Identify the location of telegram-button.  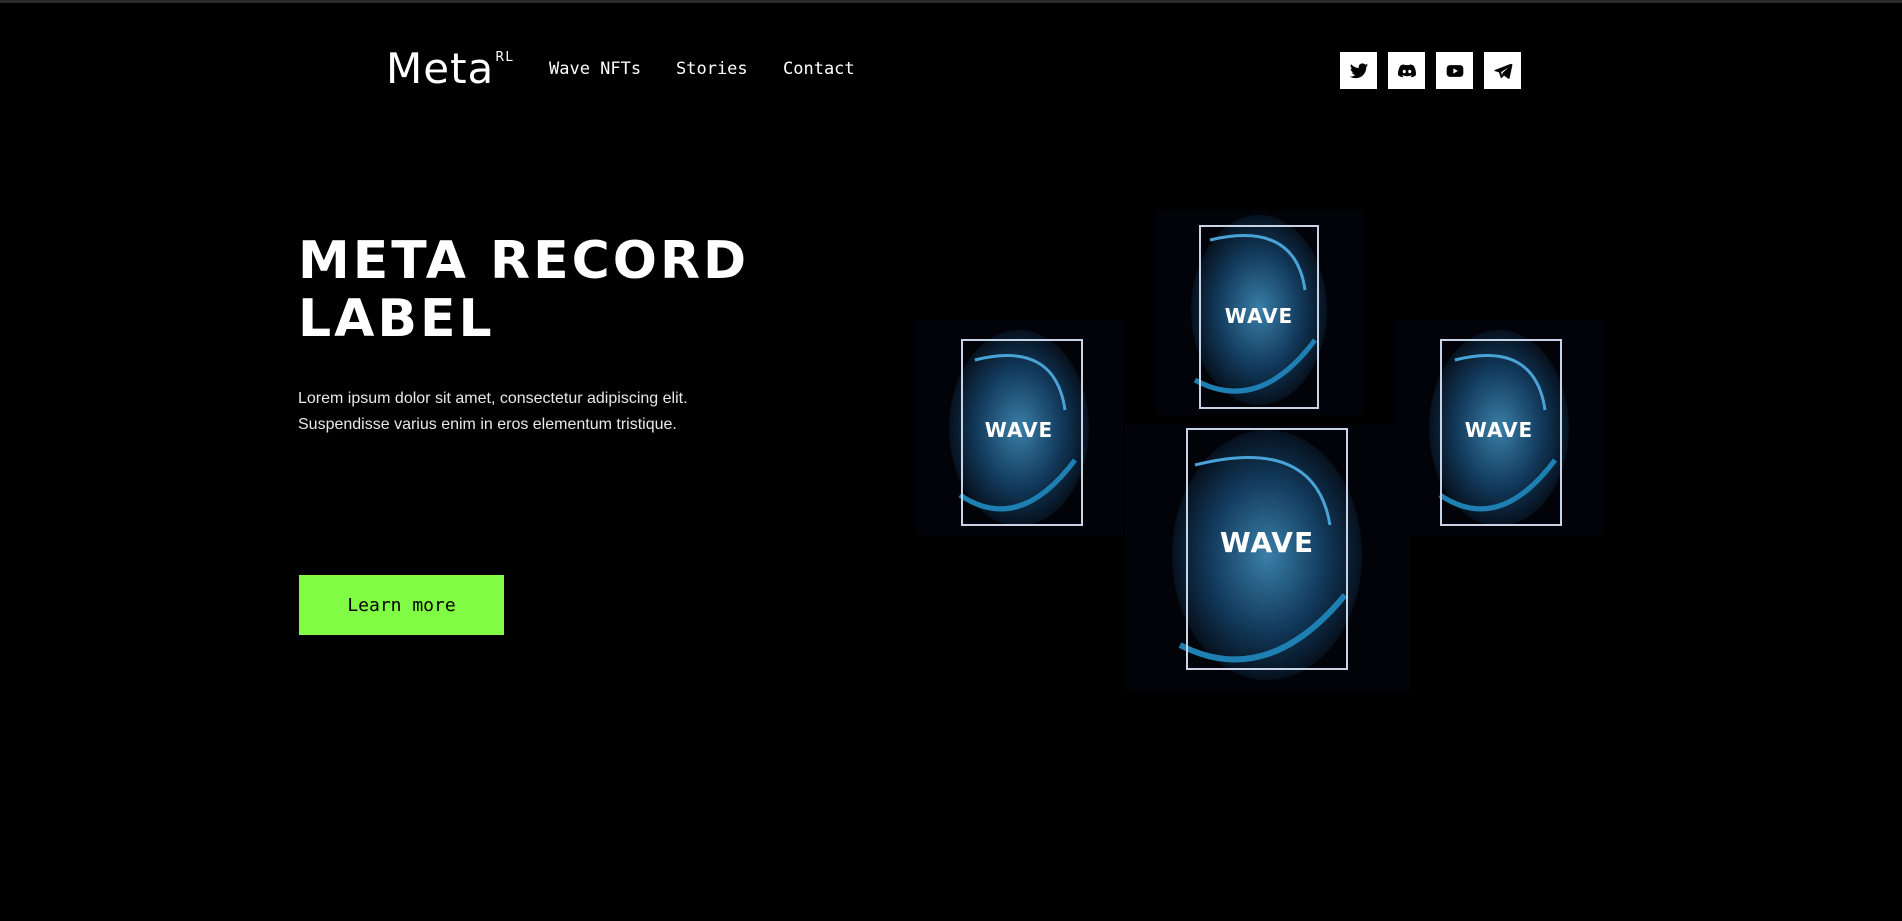
(1502, 70).